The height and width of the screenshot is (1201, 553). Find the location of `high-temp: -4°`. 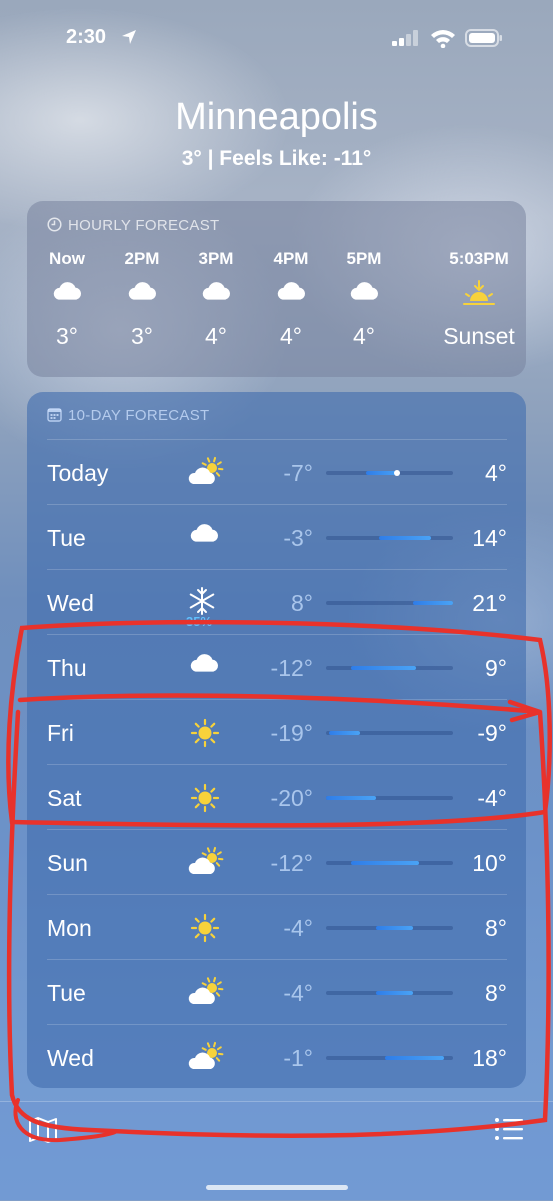

high-temp: -4° is located at coordinates (492, 798).